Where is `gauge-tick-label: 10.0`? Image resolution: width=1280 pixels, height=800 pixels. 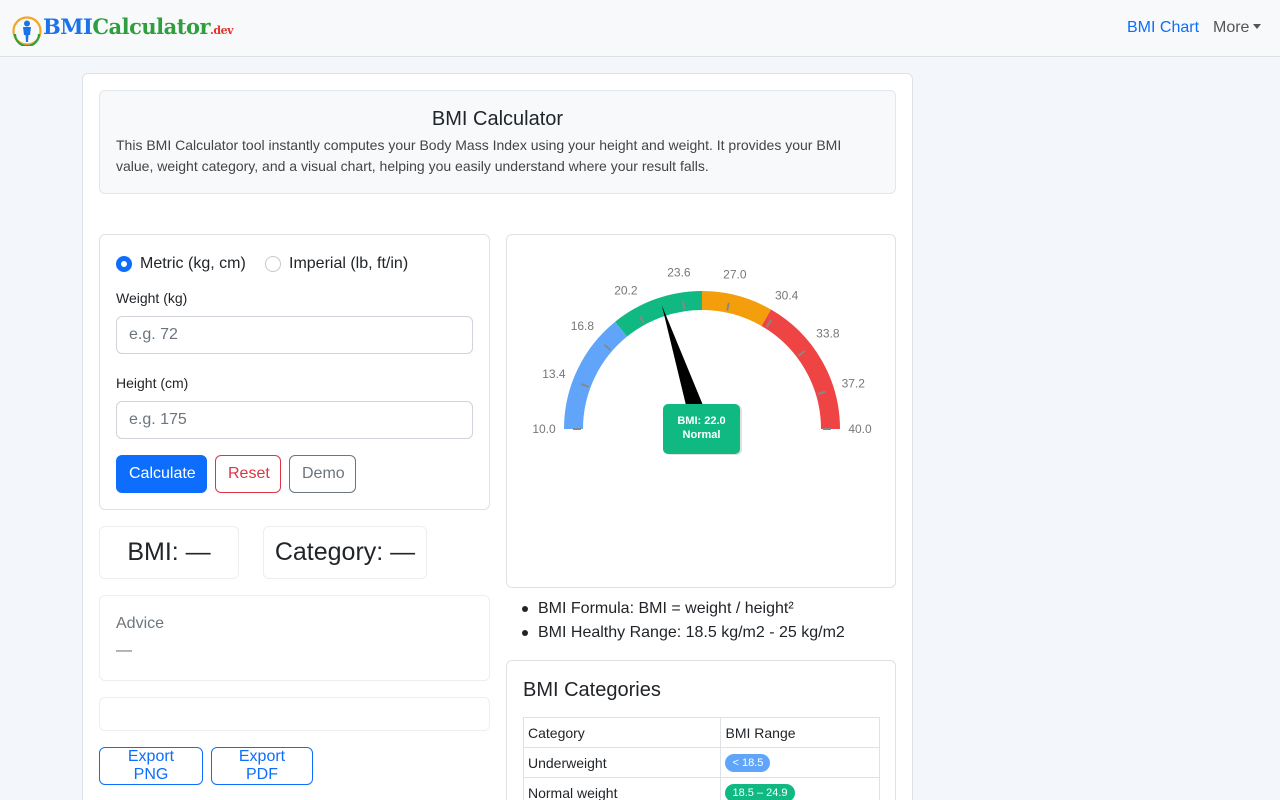
gauge-tick-label: 10.0 is located at coordinates (544, 429).